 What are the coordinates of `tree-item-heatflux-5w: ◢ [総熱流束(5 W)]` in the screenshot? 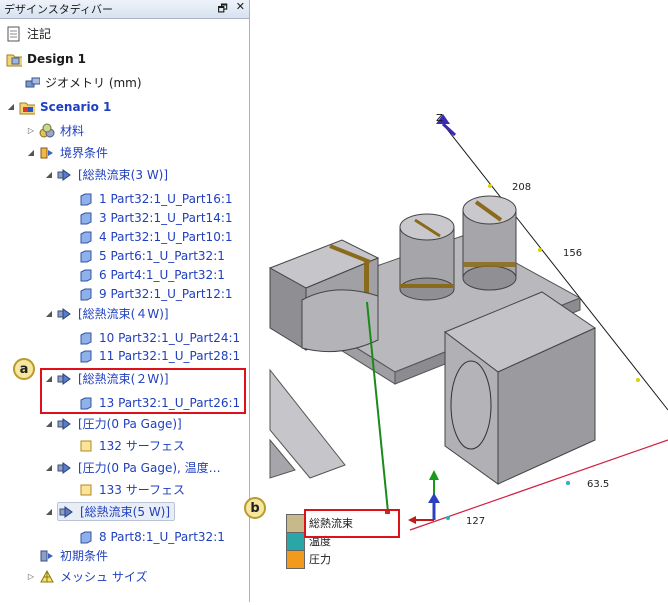 It's located at (110, 511).